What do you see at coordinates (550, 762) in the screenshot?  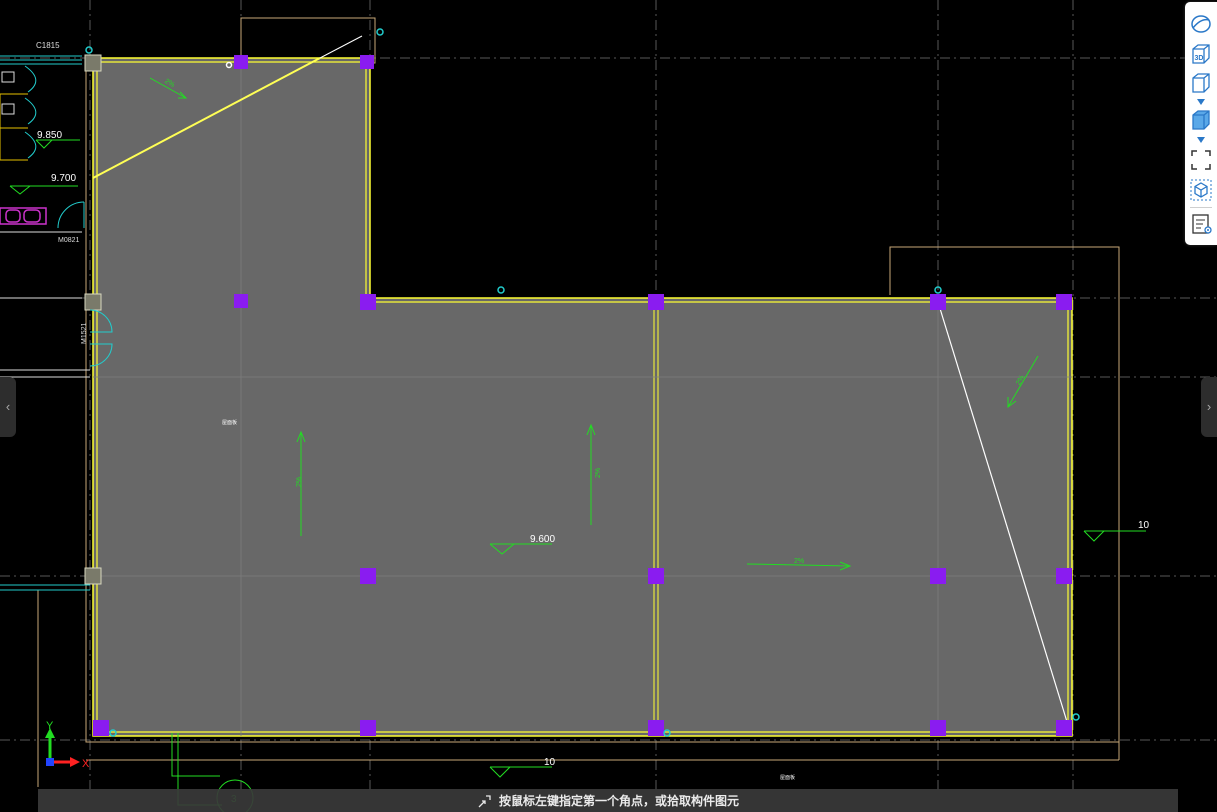 I see `elevation-label-bottom: 10` at bounding box center [550, 762].